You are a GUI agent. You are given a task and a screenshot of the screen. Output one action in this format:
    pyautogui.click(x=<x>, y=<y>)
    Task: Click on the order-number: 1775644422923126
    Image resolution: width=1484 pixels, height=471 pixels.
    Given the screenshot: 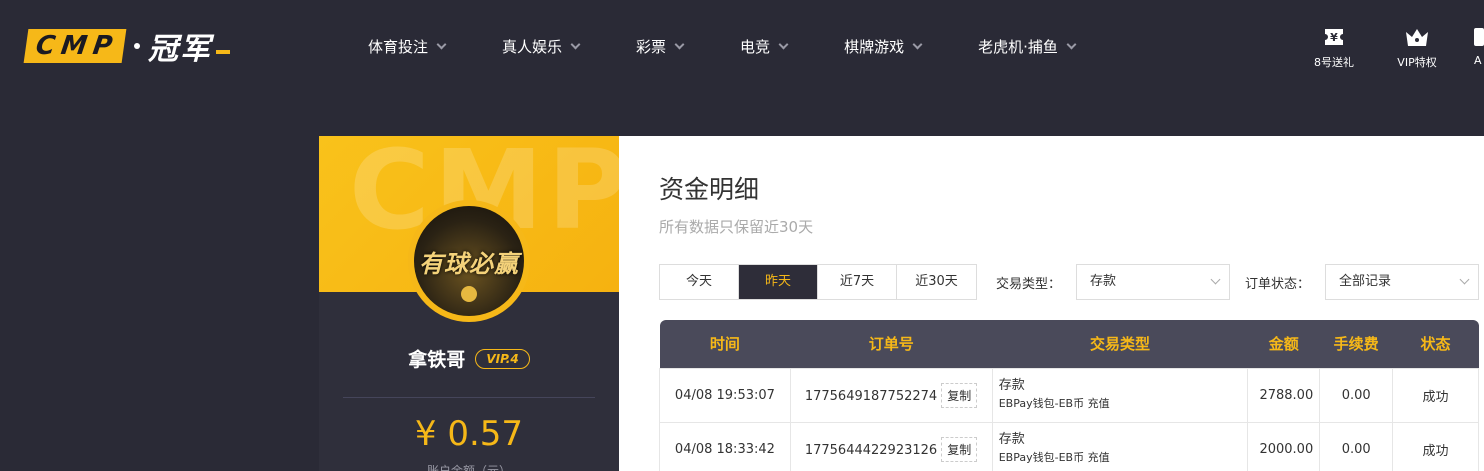 What is the action you would take?
    pyautogui.click(x=871, y=450)
    